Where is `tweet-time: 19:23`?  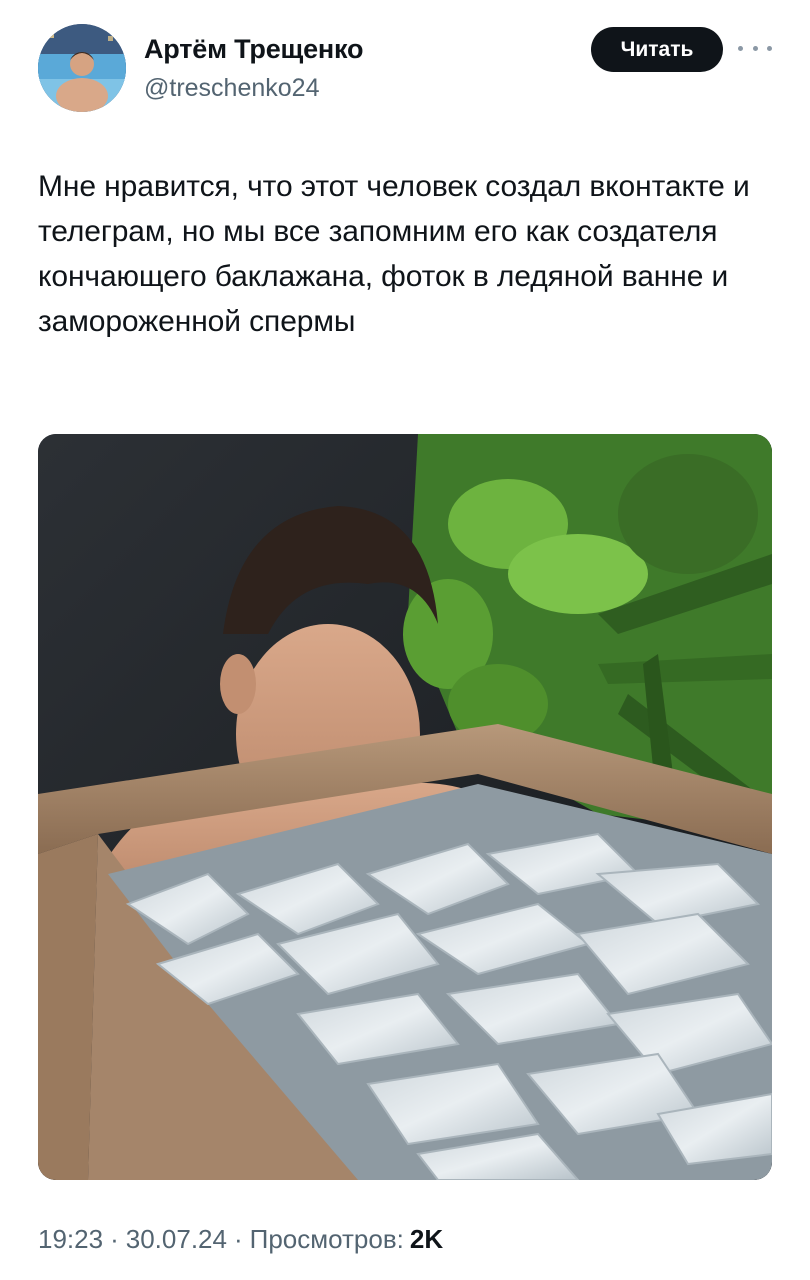
tweet-time: 19:23 is located at coordinates (70, 1239).